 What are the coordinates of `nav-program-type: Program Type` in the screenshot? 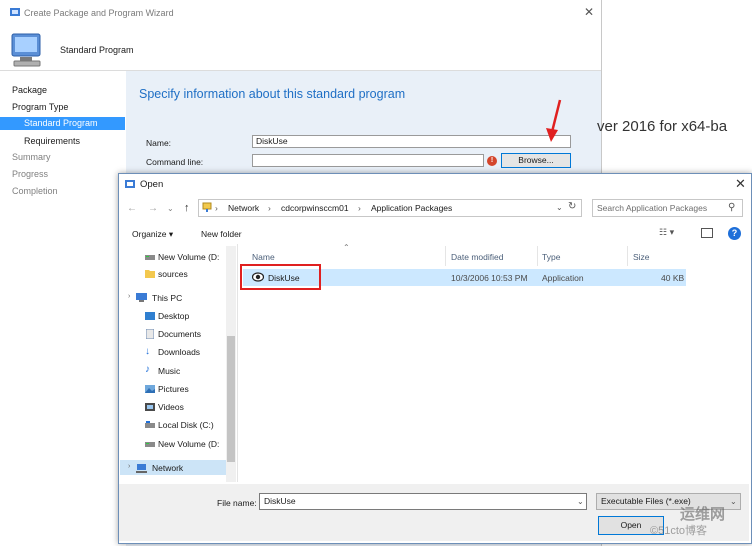 It's located at (40, 107).